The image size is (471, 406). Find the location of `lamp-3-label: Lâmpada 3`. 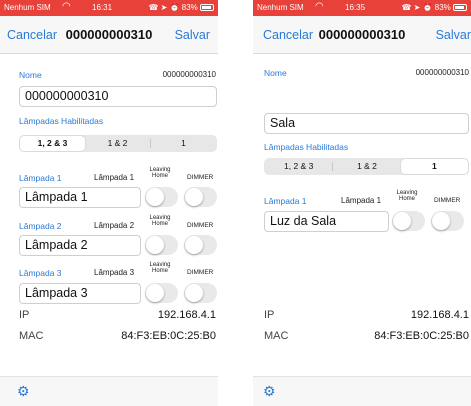

lamp-3-label: Lâmpada 3 is located at coordinates (40, 273).